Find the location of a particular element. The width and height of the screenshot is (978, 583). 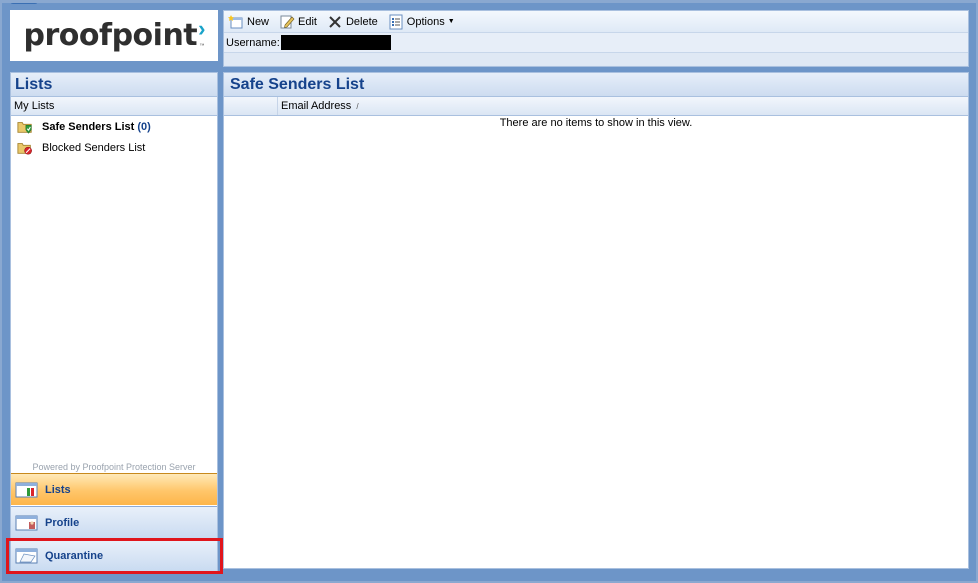

top-tab-strip is located at coordinates (429, 1).